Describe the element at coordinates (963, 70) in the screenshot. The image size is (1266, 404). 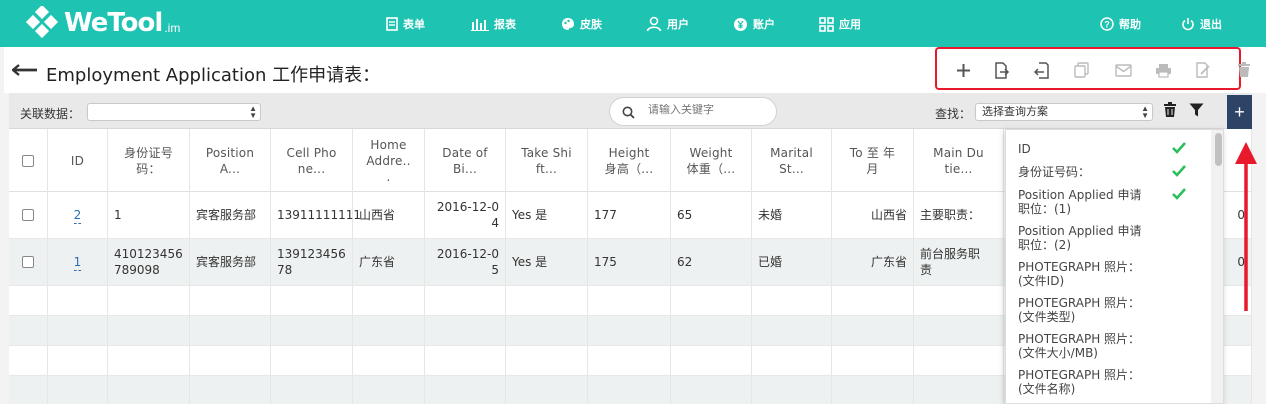
I see `add-record-button` at that location.